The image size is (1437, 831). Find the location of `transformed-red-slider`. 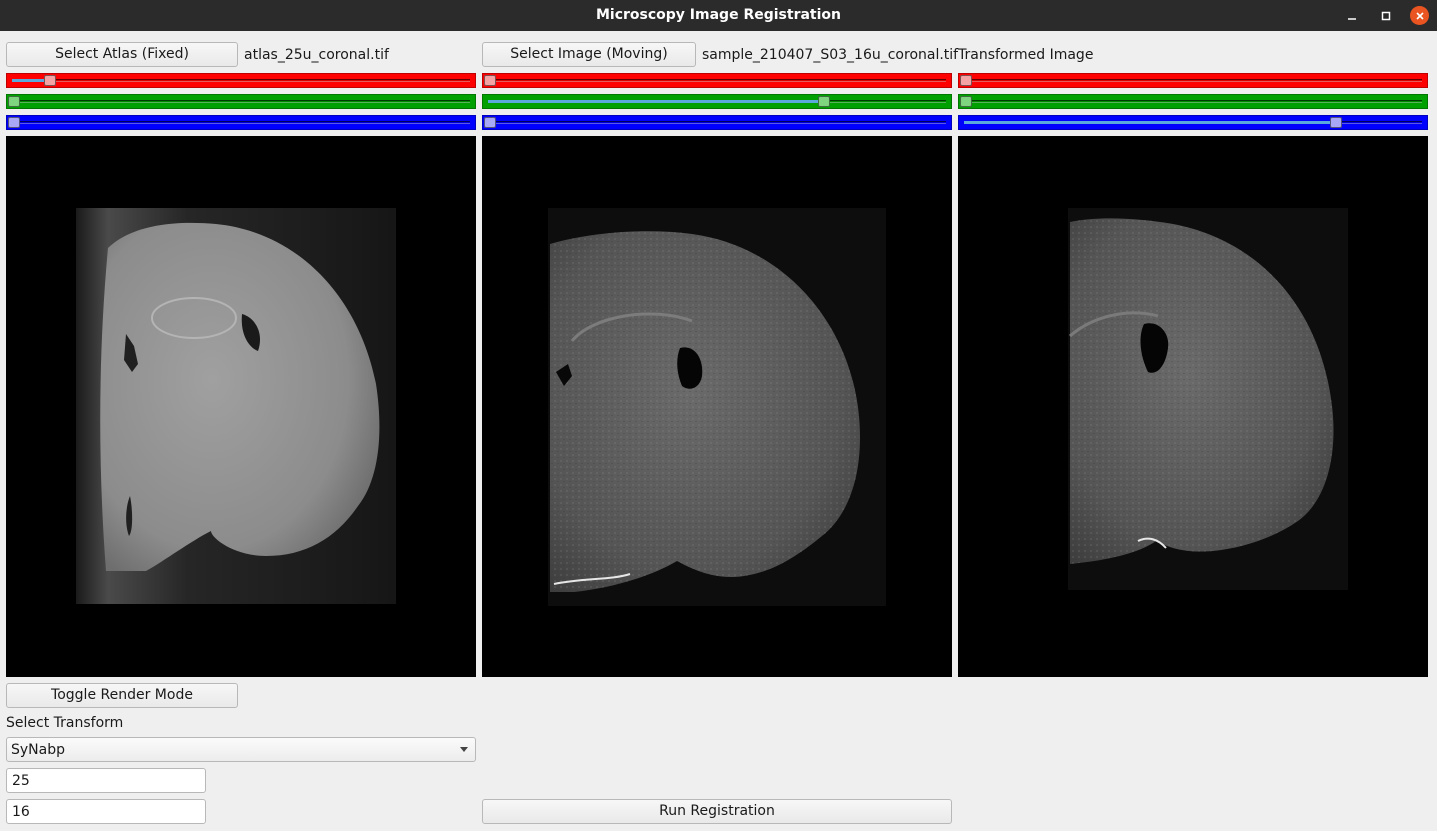

transformed-red-slider is located at coordinates (1193, 80).